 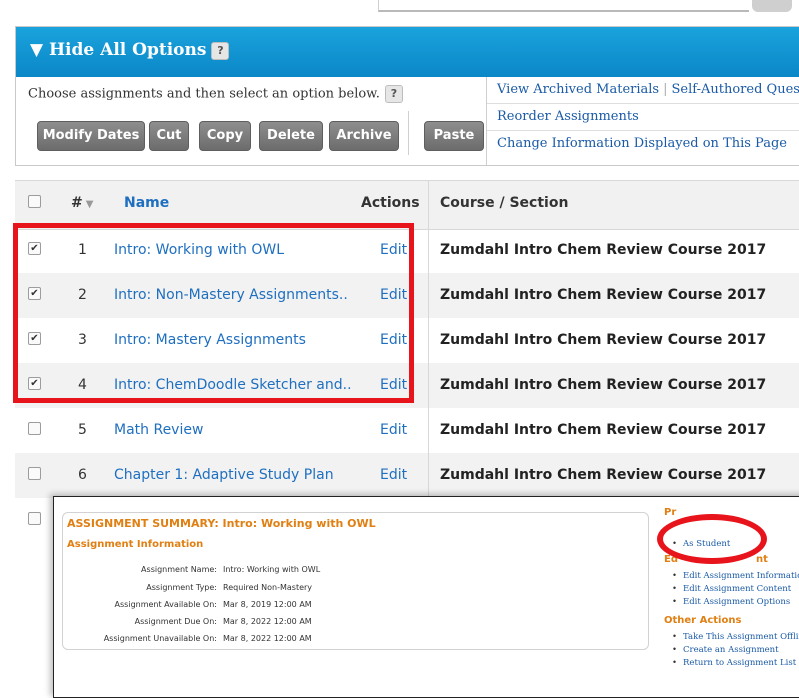 I want to click on field-label: Assignment Available On:, so click(x=138, y=604).